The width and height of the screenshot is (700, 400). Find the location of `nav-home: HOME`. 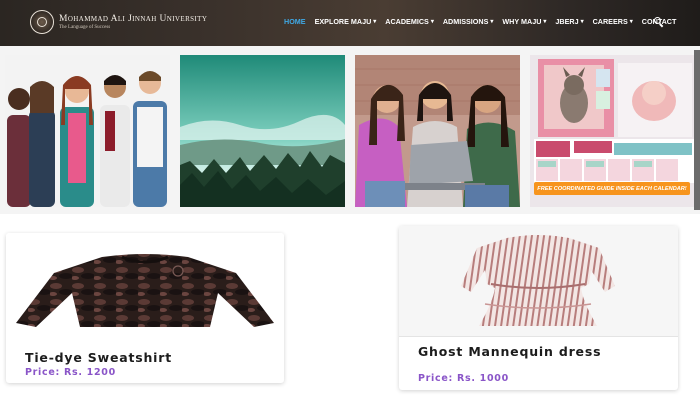

nav-home: HOME is located at coordinates (295, 21).